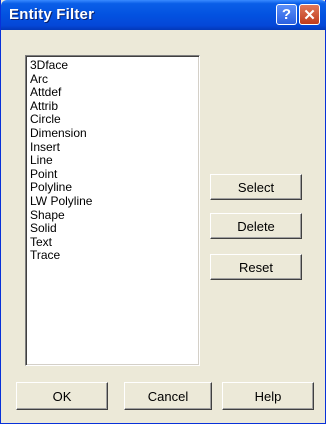  I want to click on list-item: Attdef, so click(114, 93).